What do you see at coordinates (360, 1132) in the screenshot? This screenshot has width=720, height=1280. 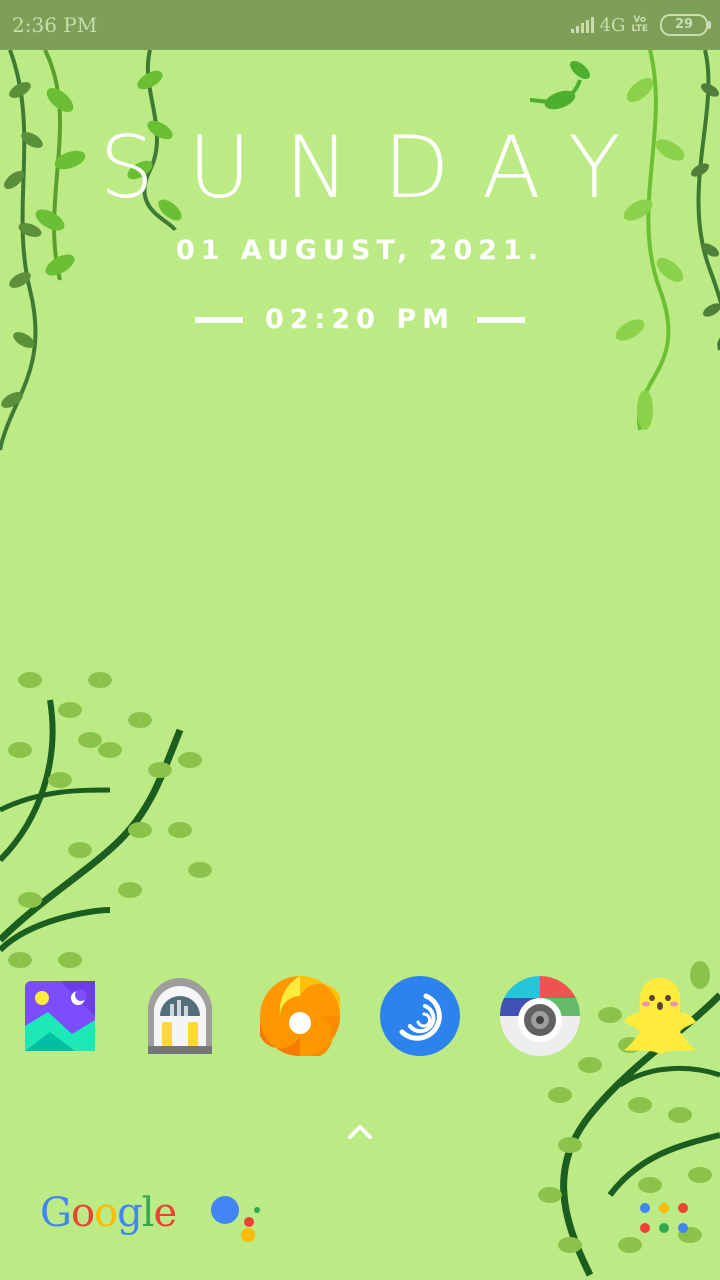 I see `chevron-up-icon` at bounding box center [360, 1132].